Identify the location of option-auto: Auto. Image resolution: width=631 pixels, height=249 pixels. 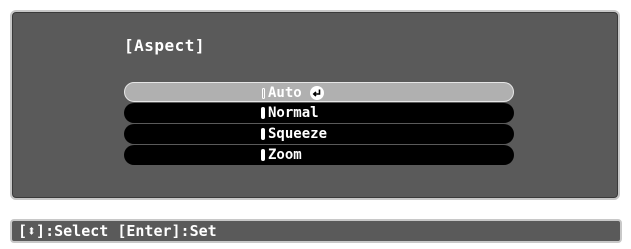
(319, 92).